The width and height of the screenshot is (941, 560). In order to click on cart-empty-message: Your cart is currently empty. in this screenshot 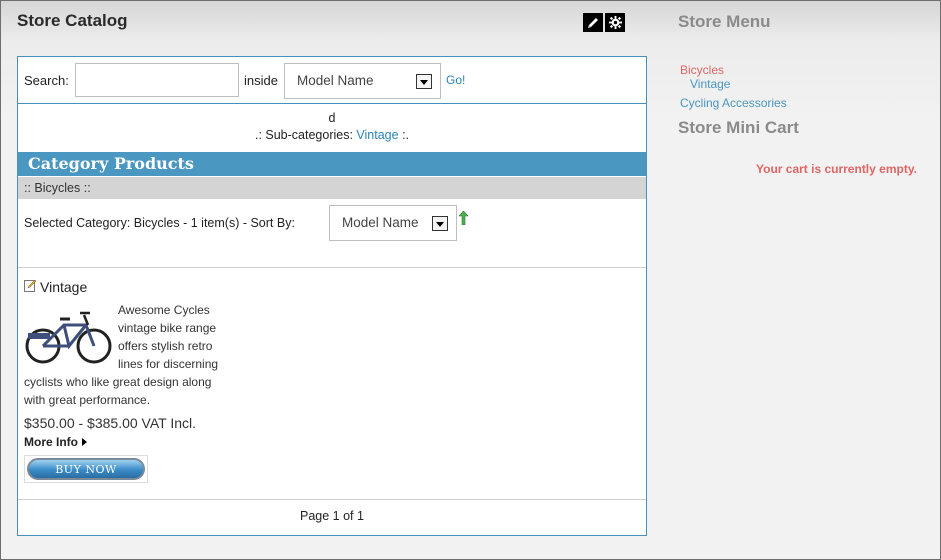, I will do `click(836, 169)`.